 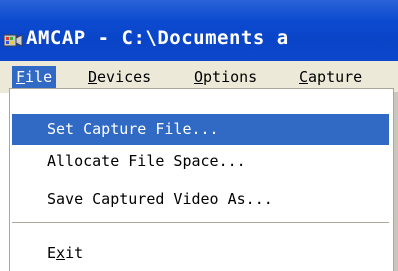 What do you see at coordinates (157, 38) in the screenshot?
I see `window-title: AMCAP - C:\Documents a` at bounding box center [157, 38].